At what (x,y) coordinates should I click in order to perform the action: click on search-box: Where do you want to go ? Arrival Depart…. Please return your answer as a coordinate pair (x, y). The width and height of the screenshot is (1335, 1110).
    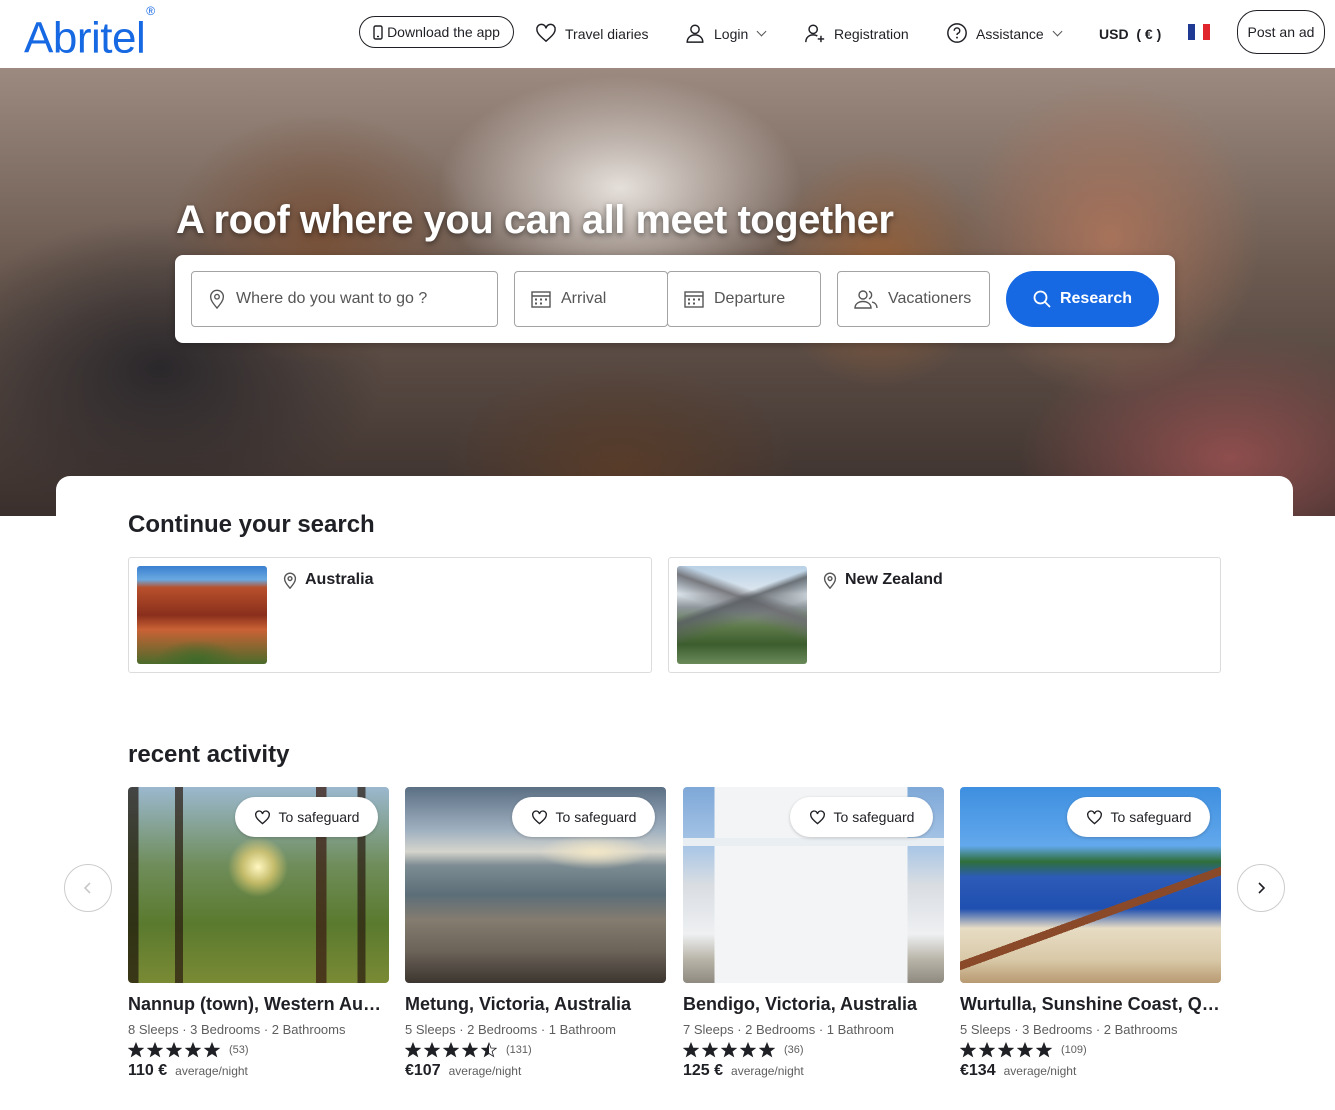
    Looking at the image, I should click on (675, 299).